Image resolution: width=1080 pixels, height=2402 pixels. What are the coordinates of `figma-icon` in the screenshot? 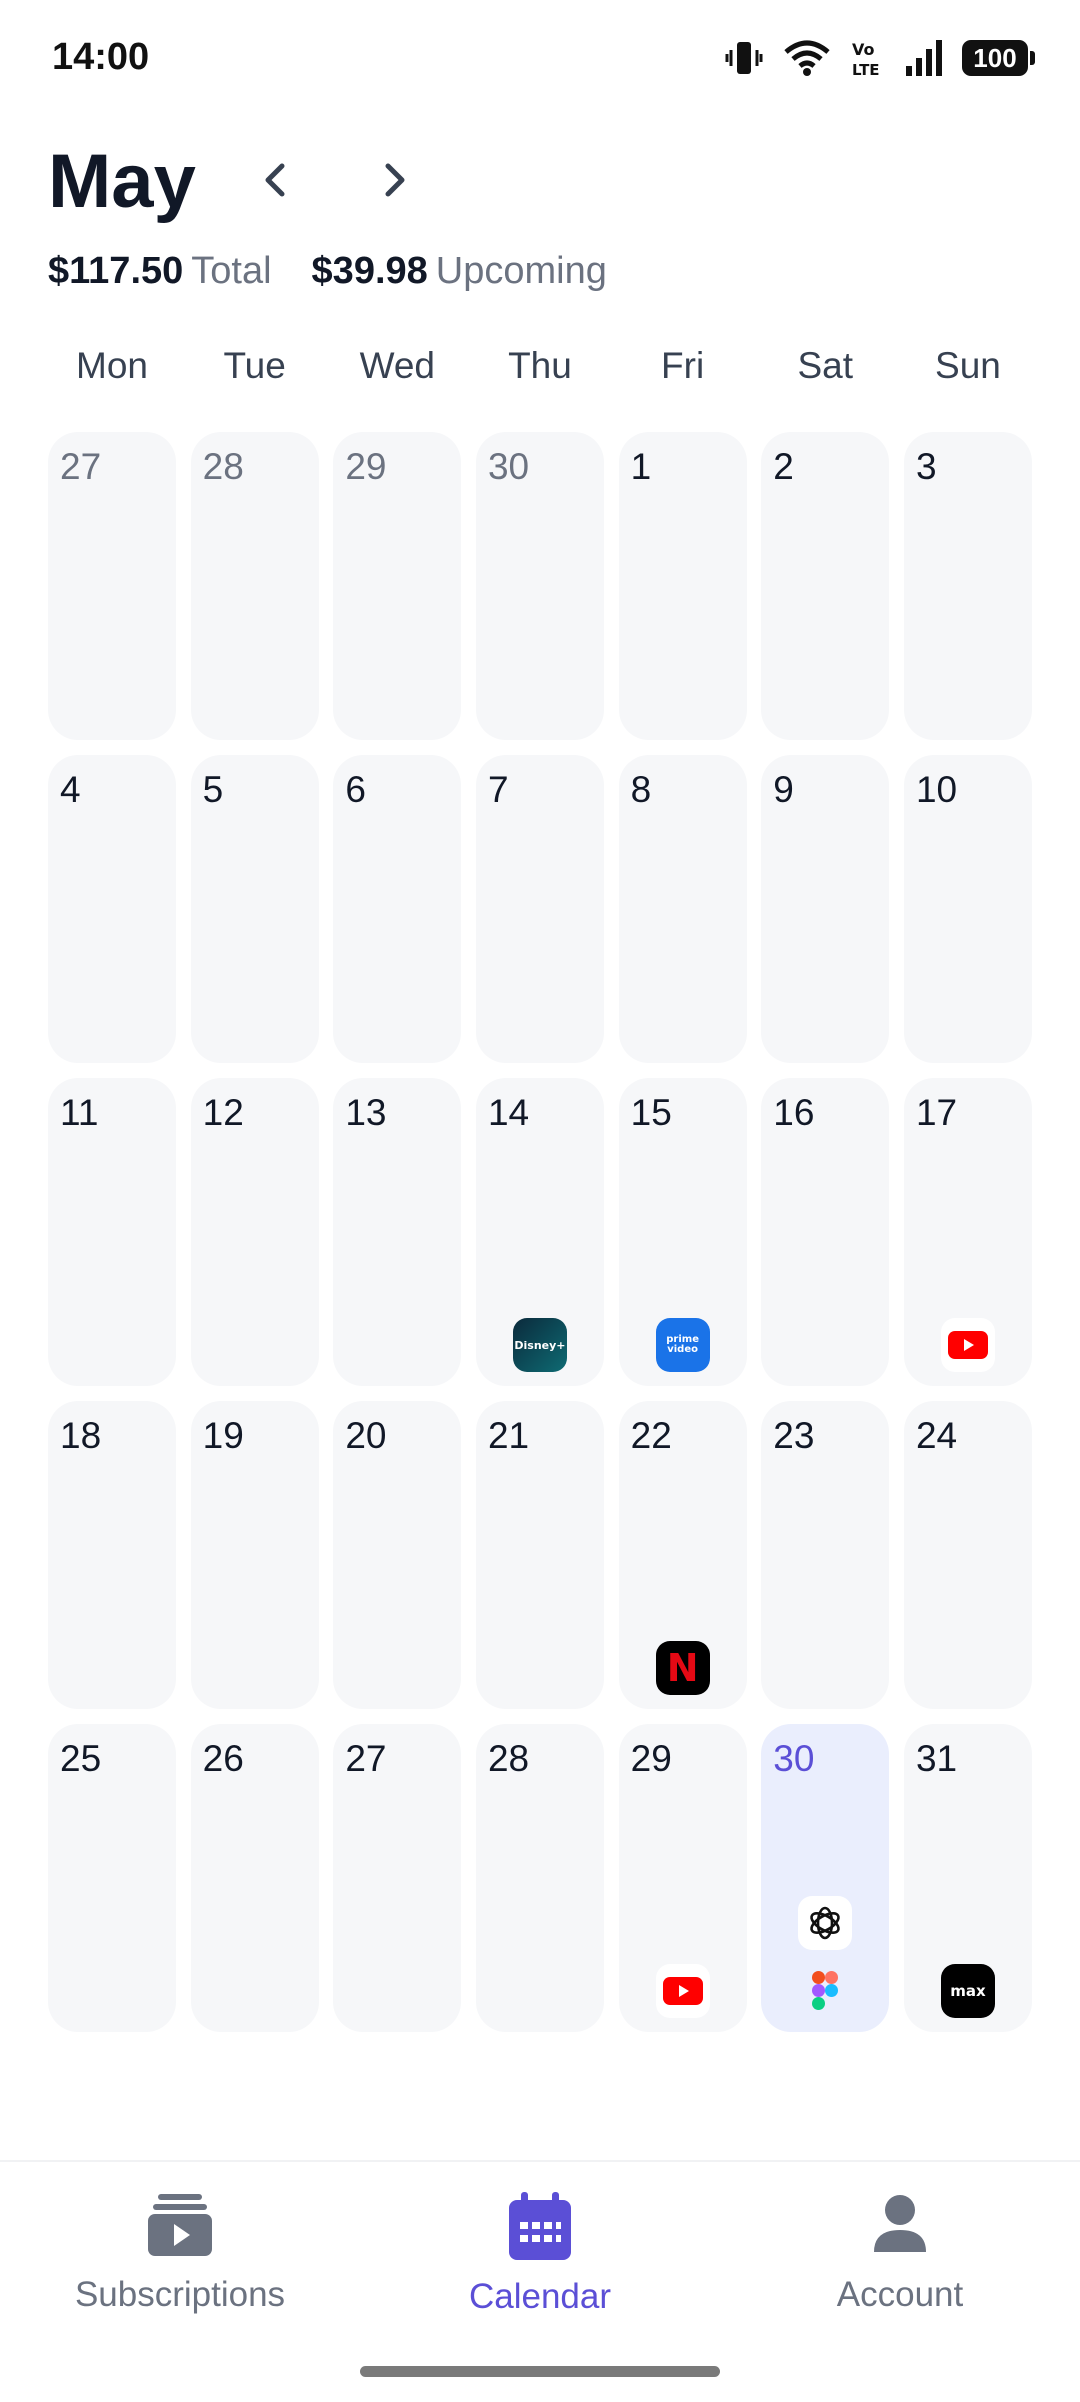 It's located at (825, 1991).